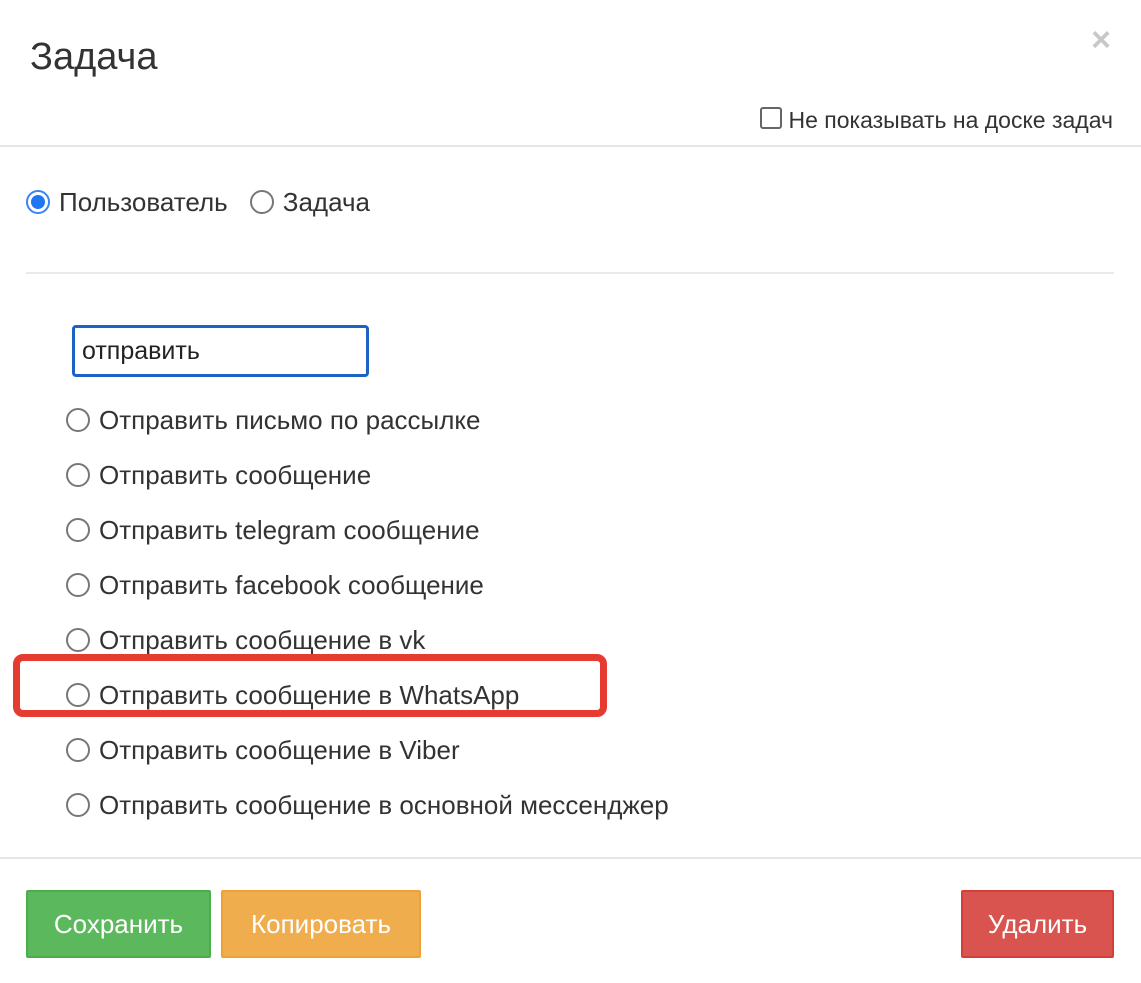 The image size is (1141, 983). I want to click on type-option-user: Пользователь, so click(127, 202).